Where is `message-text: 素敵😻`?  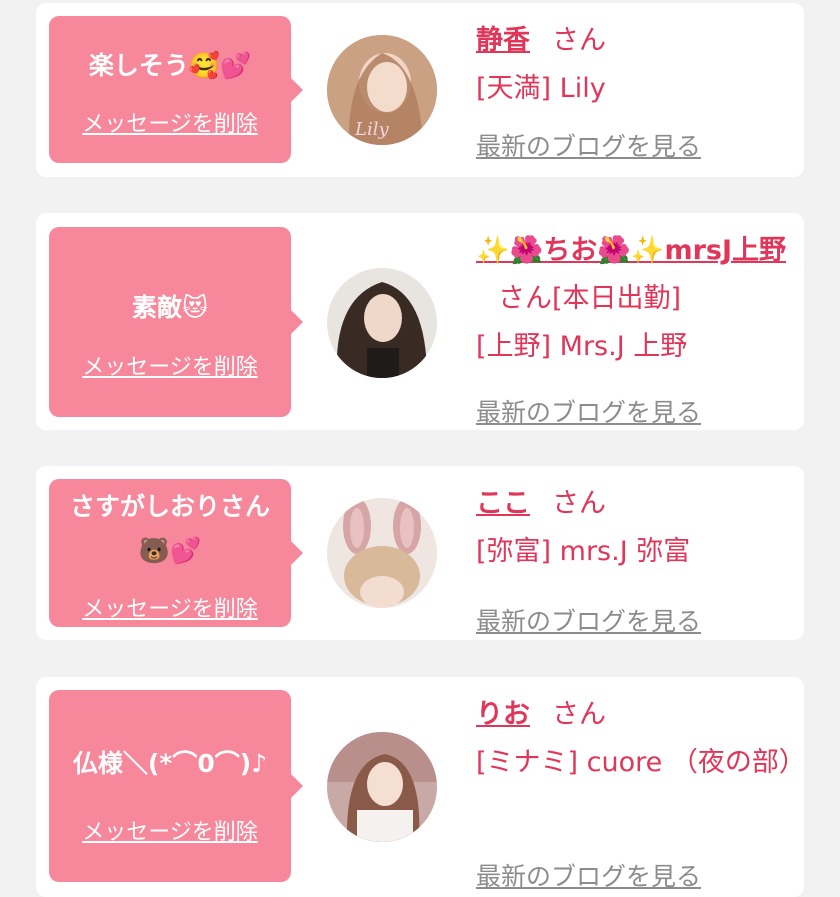
message-text: 素敵😻 is located at coordinates (170, 307).